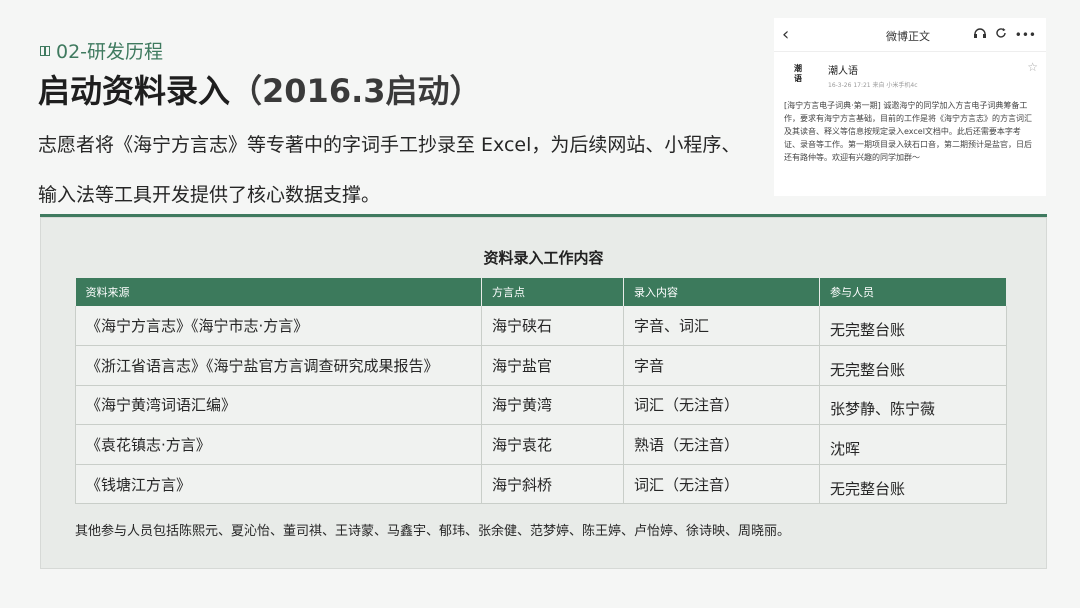 Image resolution: width=1080 pixels, height=608 pixels. Describe the element at coordinates (552, 292) in the screenshot. I see `column-header: 方言点` at that location.